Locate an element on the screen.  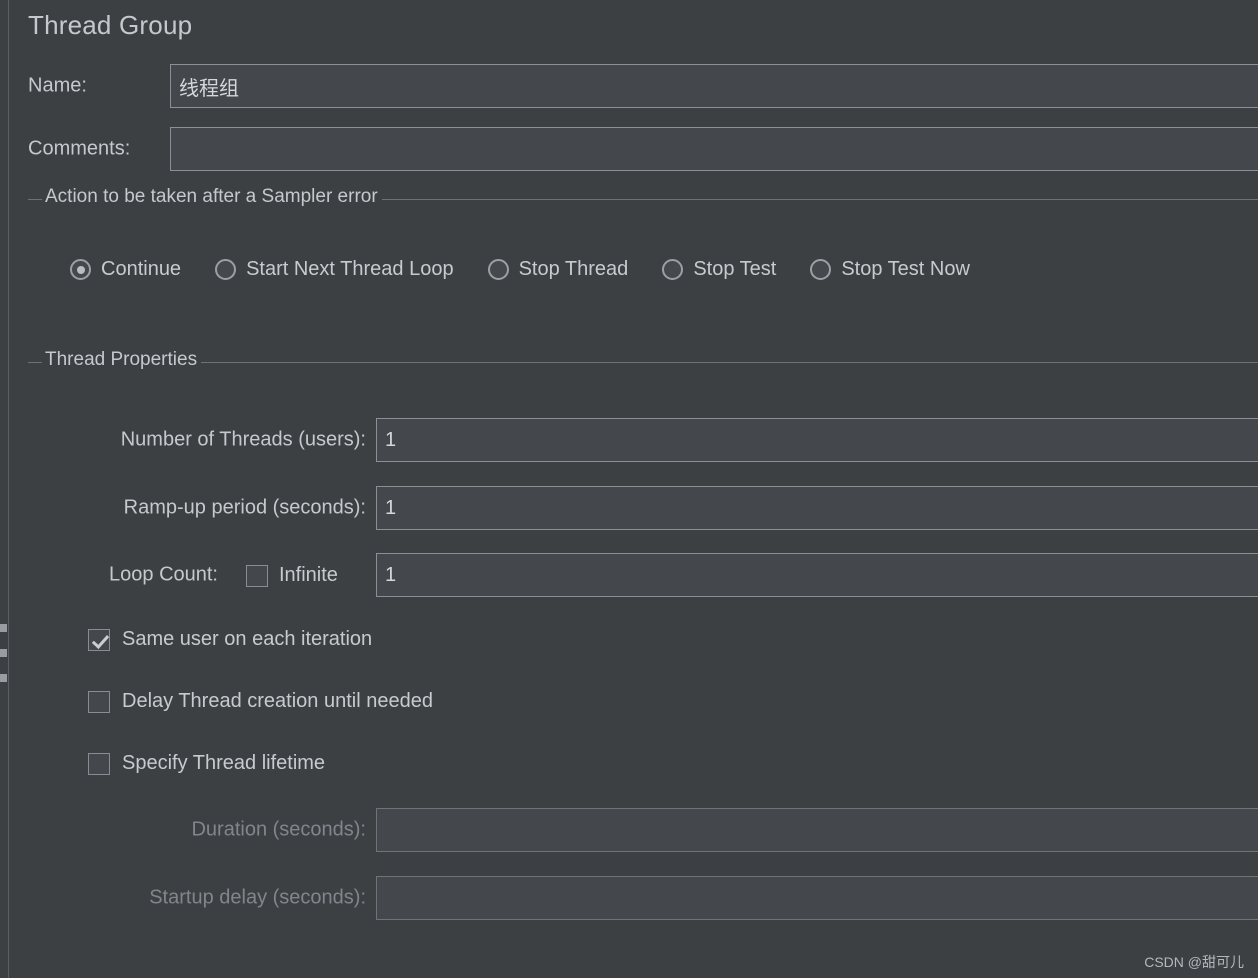
loop-count-row: Loop Count: Infinite 1 is located at coordinates (634, 575).